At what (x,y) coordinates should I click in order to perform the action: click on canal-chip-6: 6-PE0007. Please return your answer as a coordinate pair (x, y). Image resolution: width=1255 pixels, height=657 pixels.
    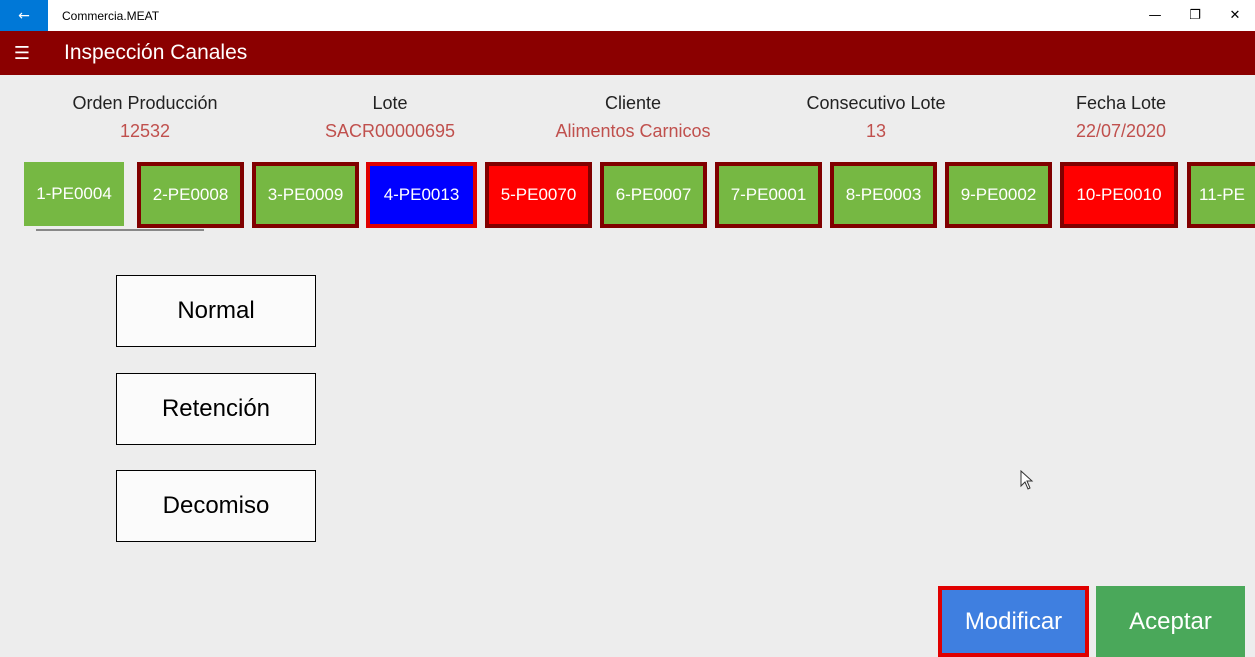
    Looking at the image, I should click on (653, 195).